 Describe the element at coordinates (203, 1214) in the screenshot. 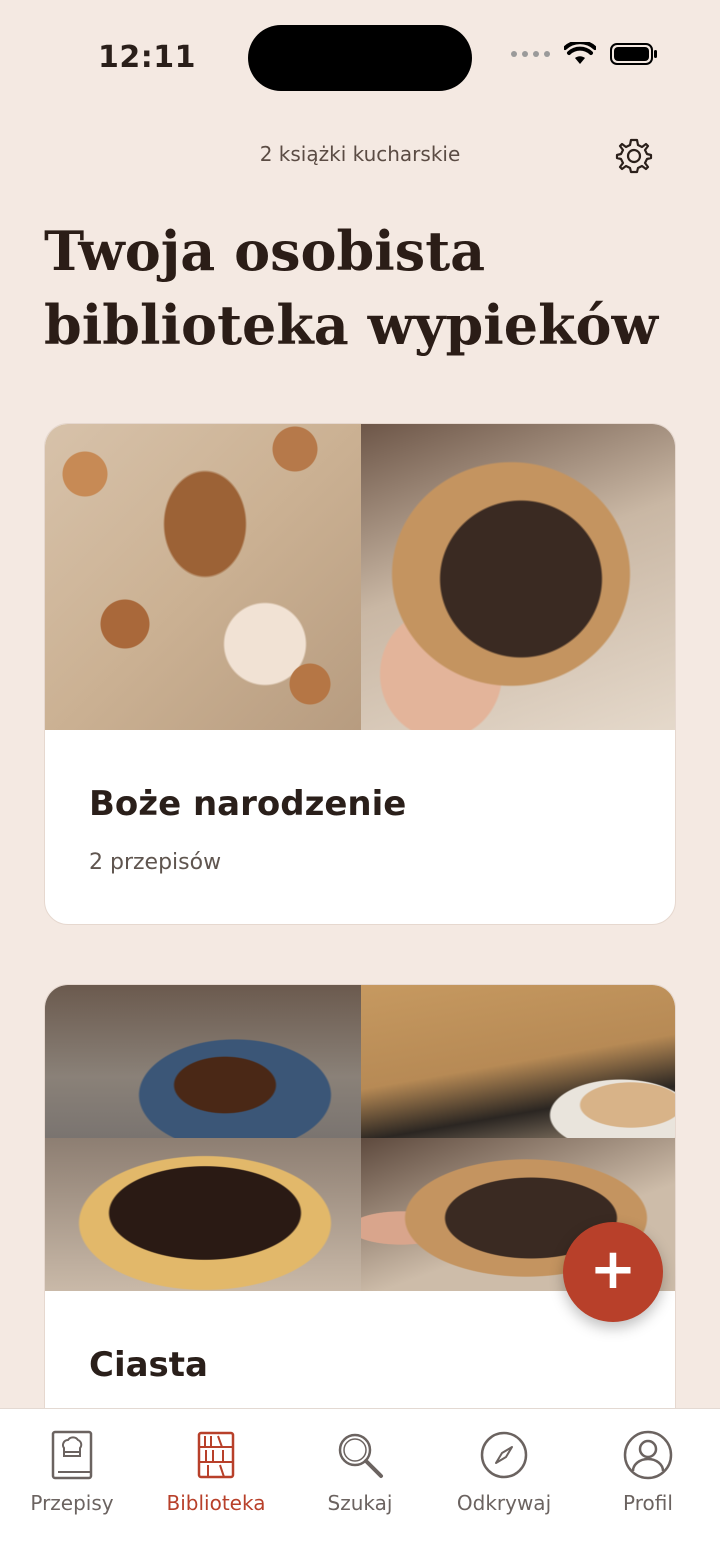

I see `cover-photo-cheesecake` at that location.